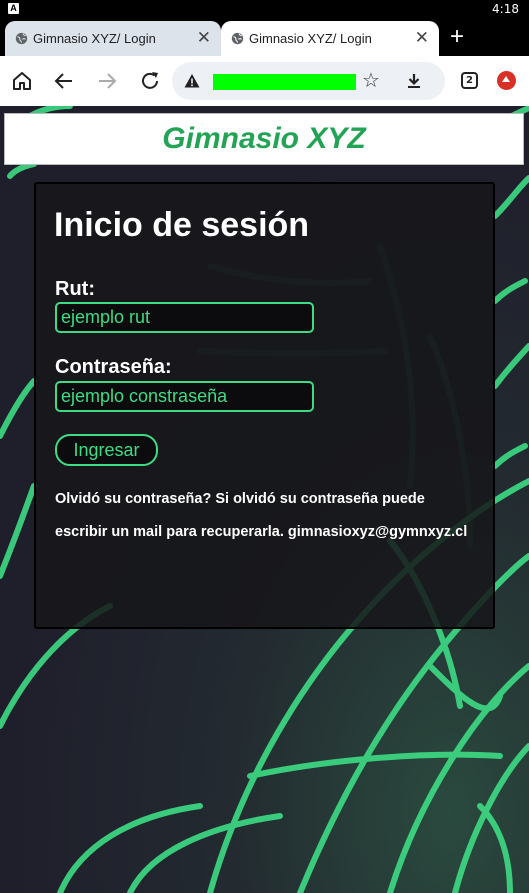  What do you see at coordinates (505, 9) in the screenshot?
I see `clock: 4:18` at bounding box center [505, 9].